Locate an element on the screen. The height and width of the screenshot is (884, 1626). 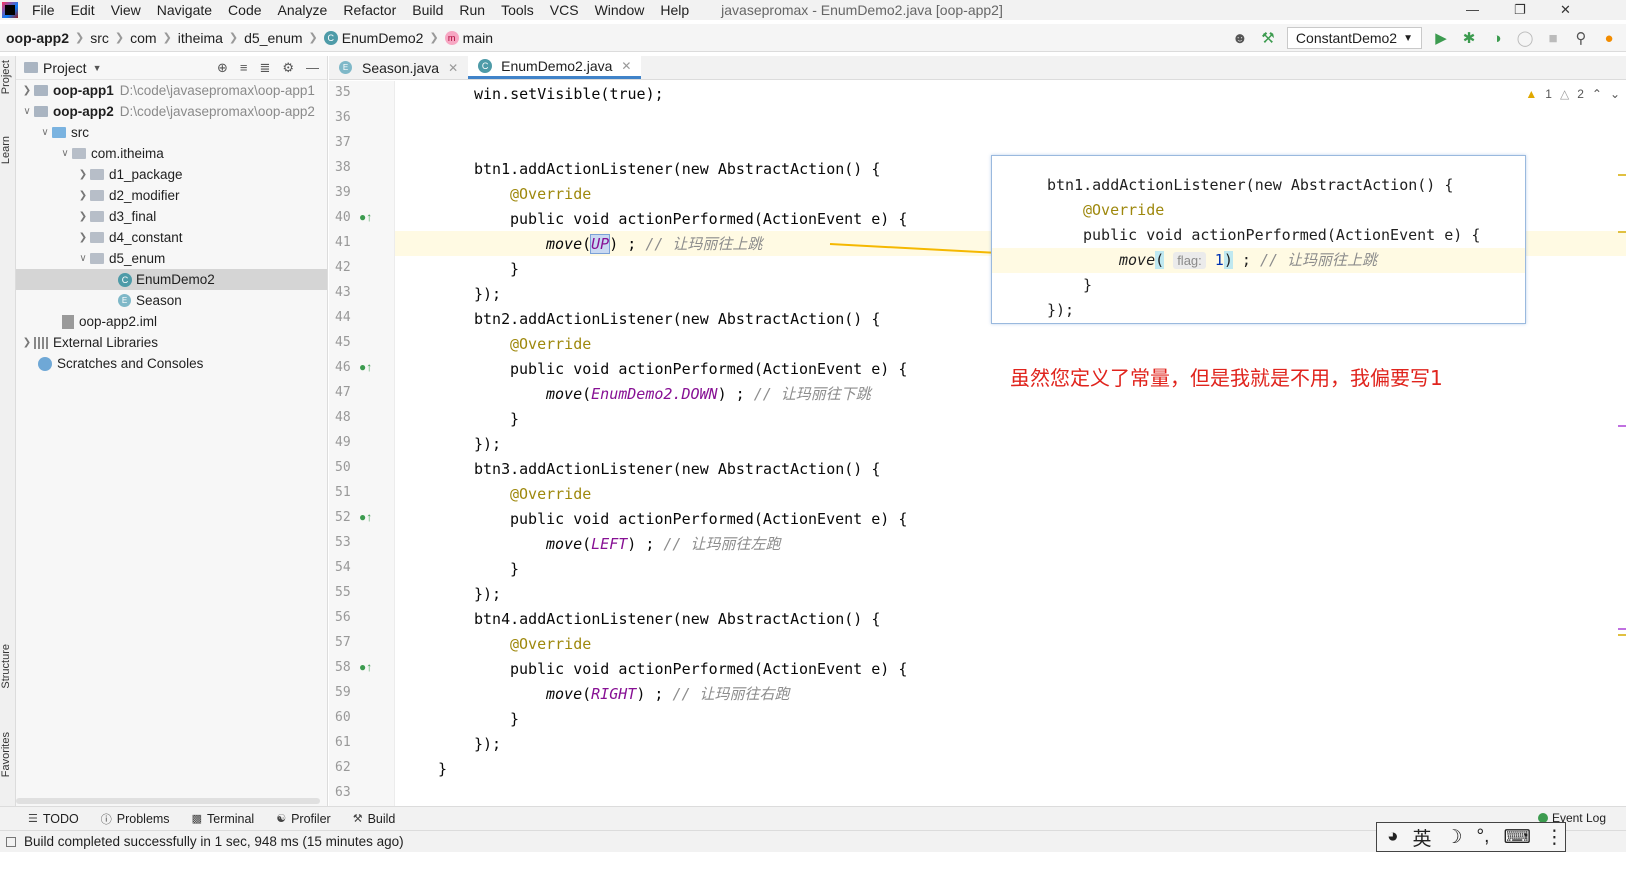
menu-view: View is located at coordinates (126, 10).